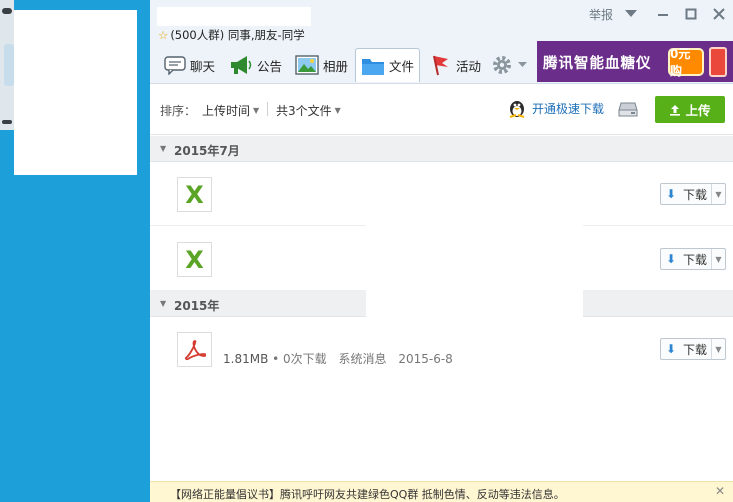 The image size is (733, 502). What do you see at coordinates (163, 35) in the screenshot?
I see `star-icon: ☆` at bounding box center [163, 35].